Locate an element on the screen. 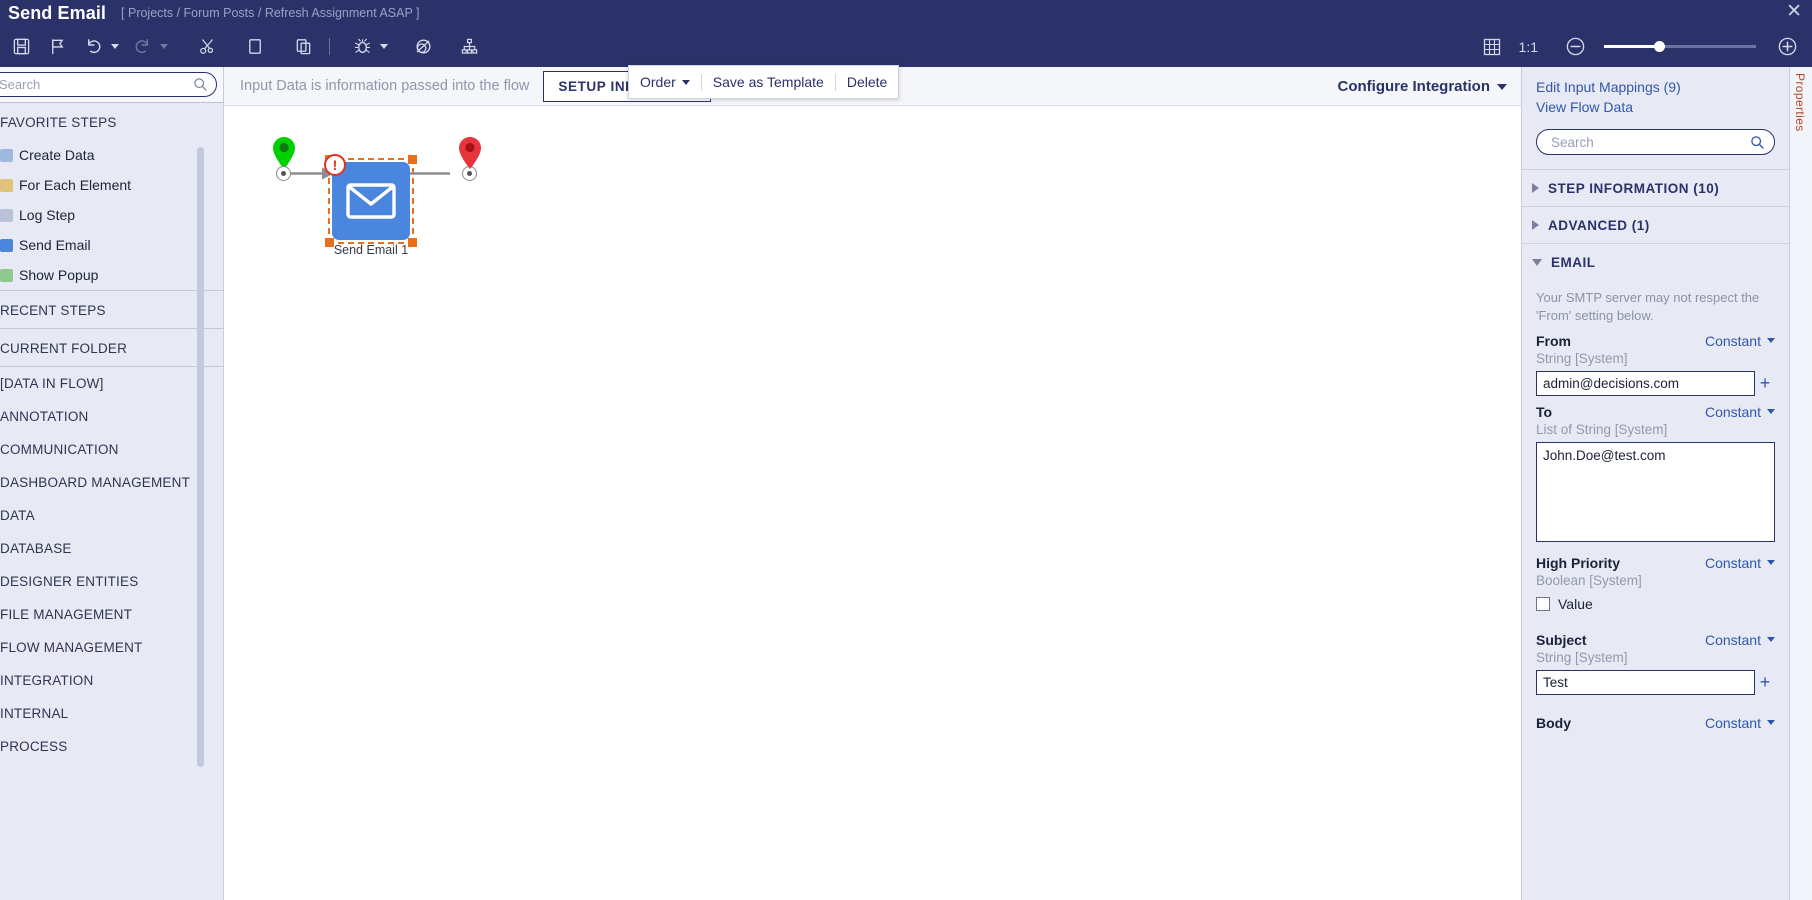 The width and height of the screenshot is (1812, 900). field-mode-label: Constant is located at coordinates (1732, 340).